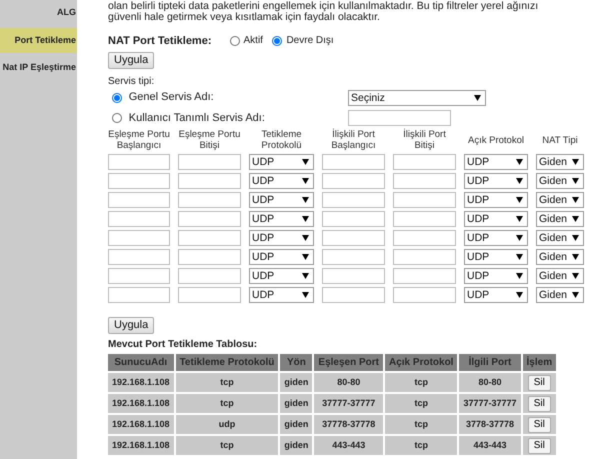 The height and width of the screenshot is (459, 600). Describe the element at coordinates (38, 40) in the screenshot. I see `sidebar-item: Port Tetikleme` at that location.